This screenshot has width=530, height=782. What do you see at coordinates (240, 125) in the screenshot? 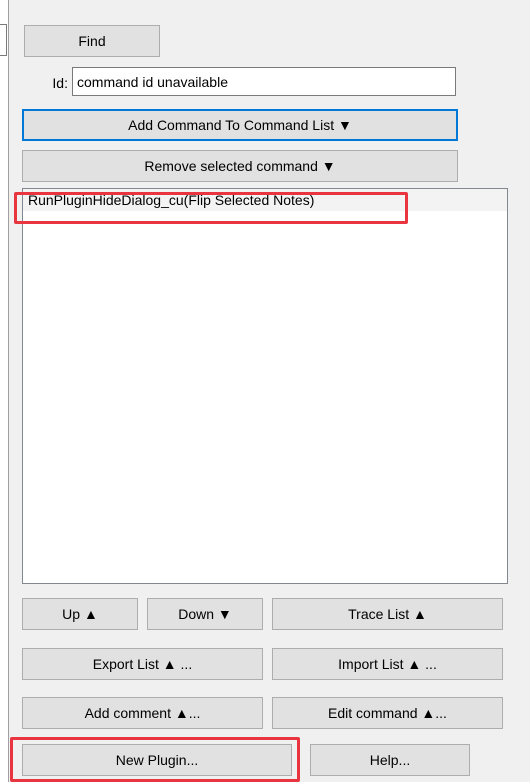
I see `add-command-button: Add Command To Command List ▼` at bounding box center [240, 125].